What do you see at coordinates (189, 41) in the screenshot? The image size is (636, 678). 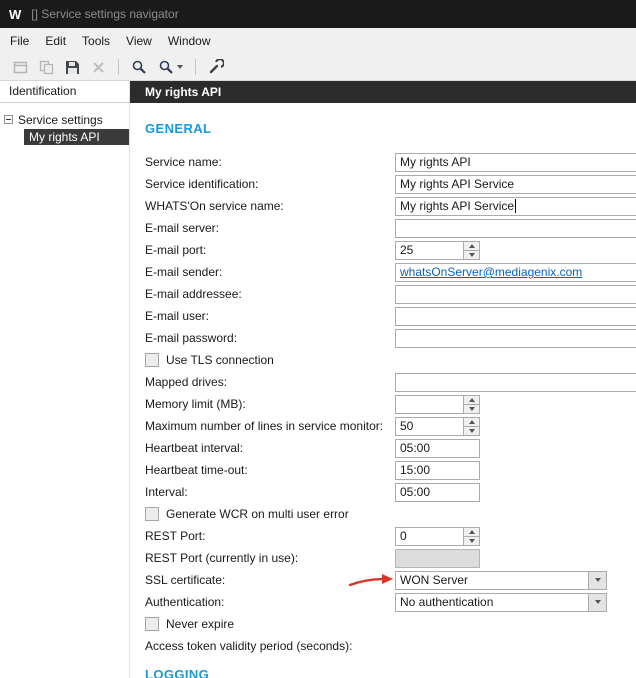 I see `menu-item-window: Window` at bounding box center [189, 41].